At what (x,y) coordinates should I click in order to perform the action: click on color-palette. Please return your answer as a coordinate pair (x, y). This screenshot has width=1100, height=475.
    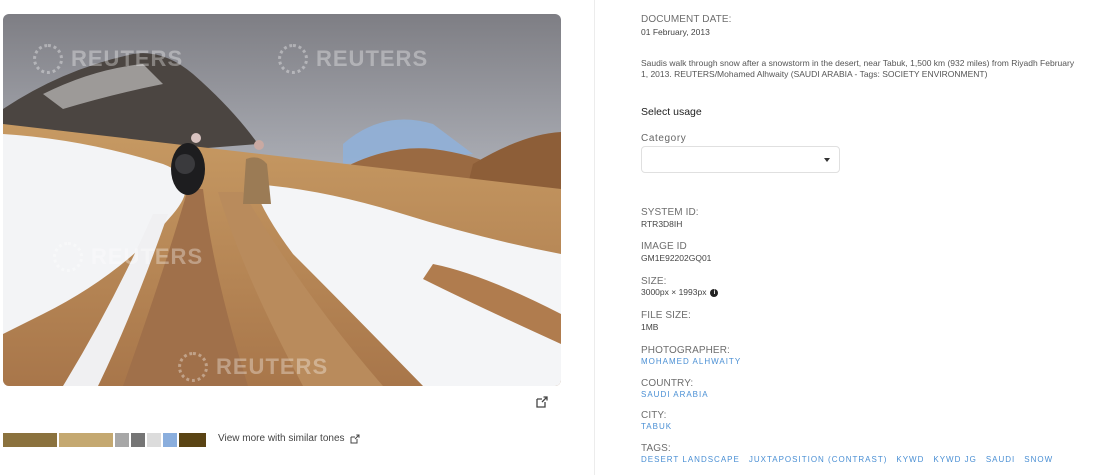
    Looking at the image, I should click on (104, 440).